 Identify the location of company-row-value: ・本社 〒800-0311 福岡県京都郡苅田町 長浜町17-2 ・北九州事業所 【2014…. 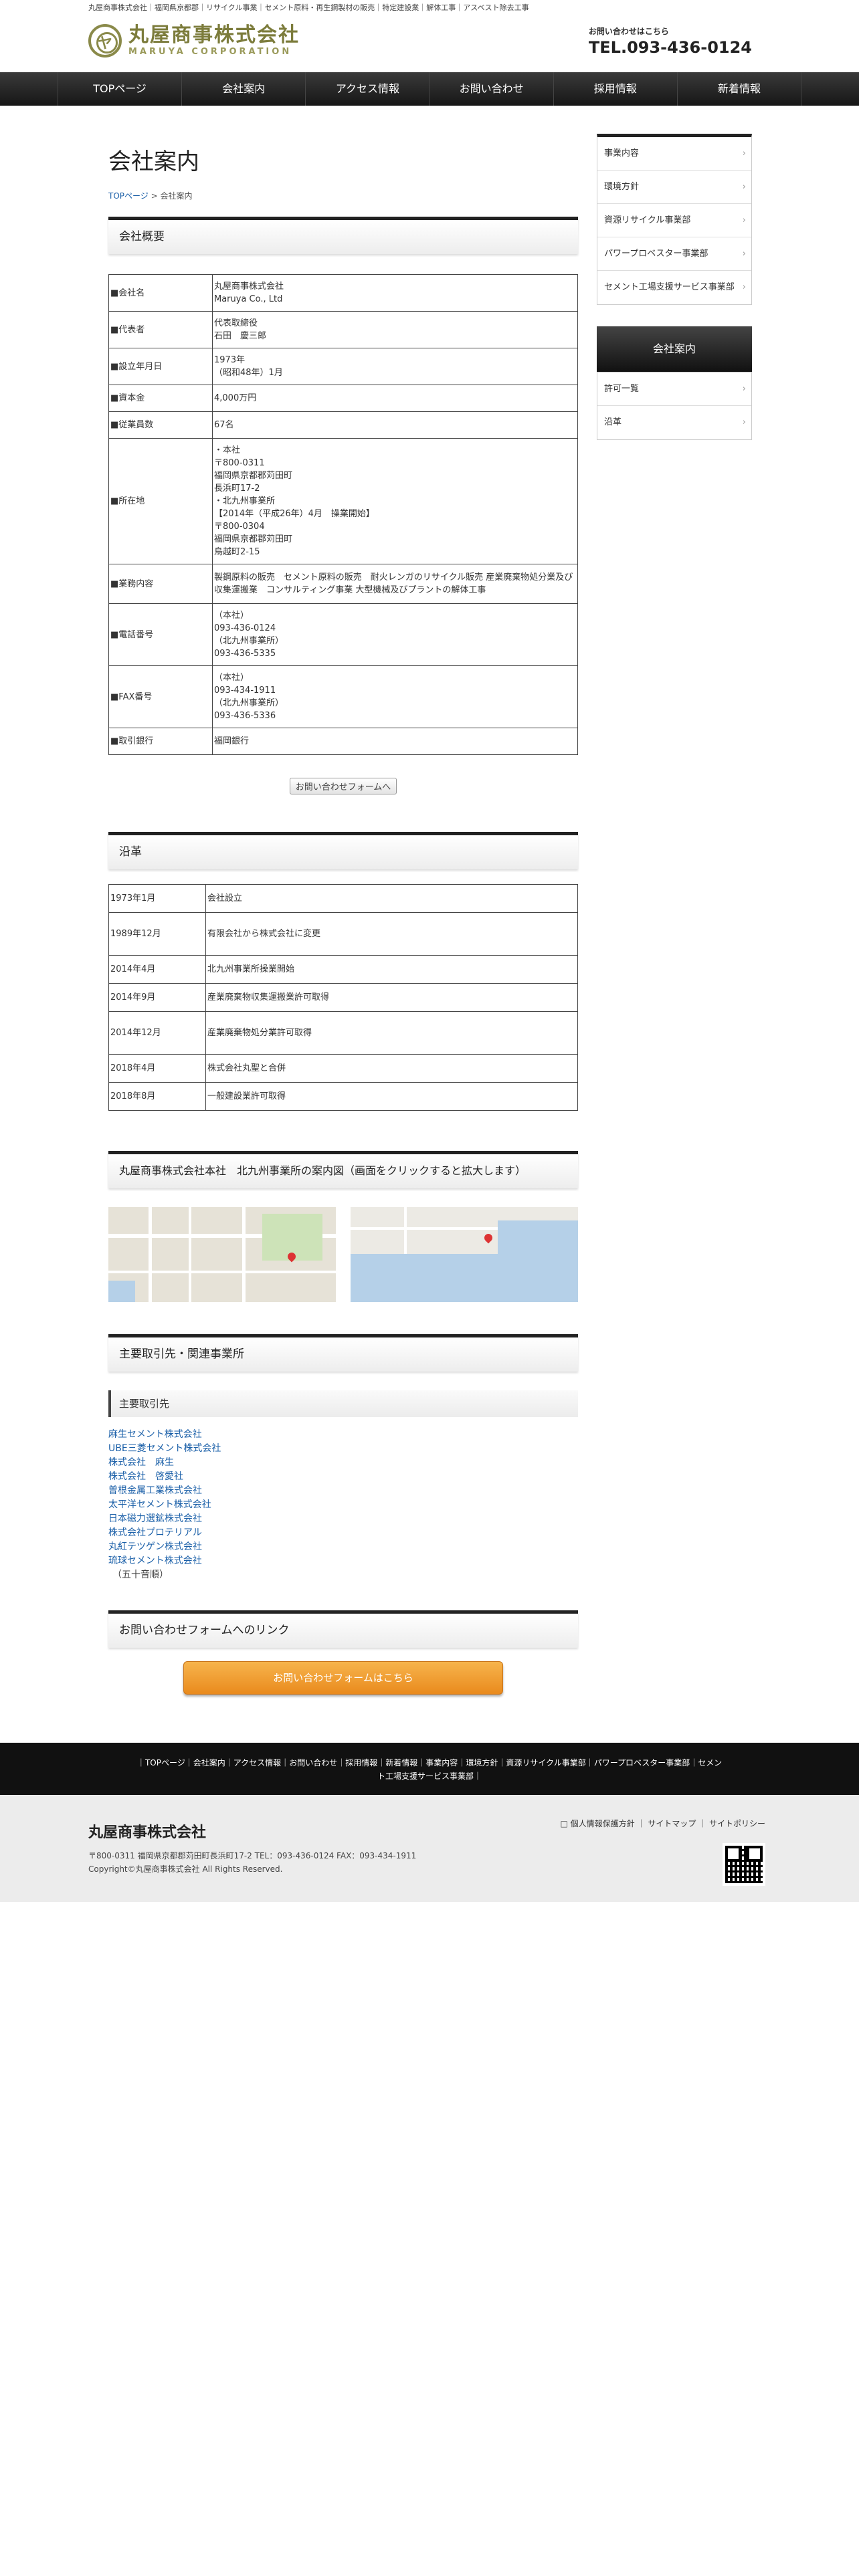
(395, 501).